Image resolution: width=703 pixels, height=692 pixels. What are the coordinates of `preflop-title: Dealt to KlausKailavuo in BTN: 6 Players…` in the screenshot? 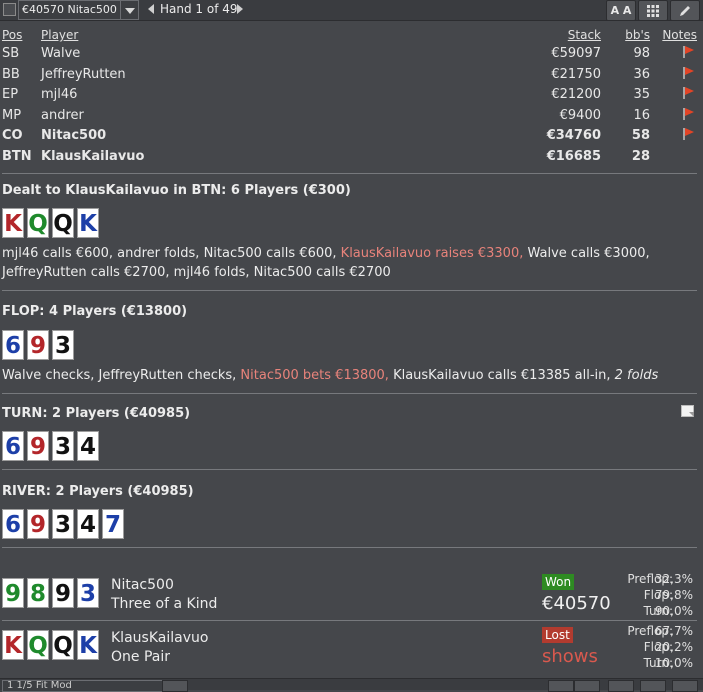 It's located at (176, 190).